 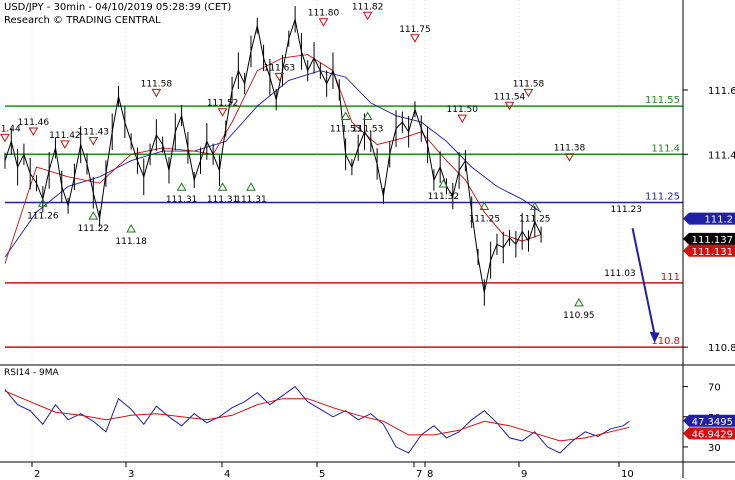 What do you see at coordinates (721, 91) in the screenshot?
I see `y-tick-label: 111.6` at bounding box center [721, 91].